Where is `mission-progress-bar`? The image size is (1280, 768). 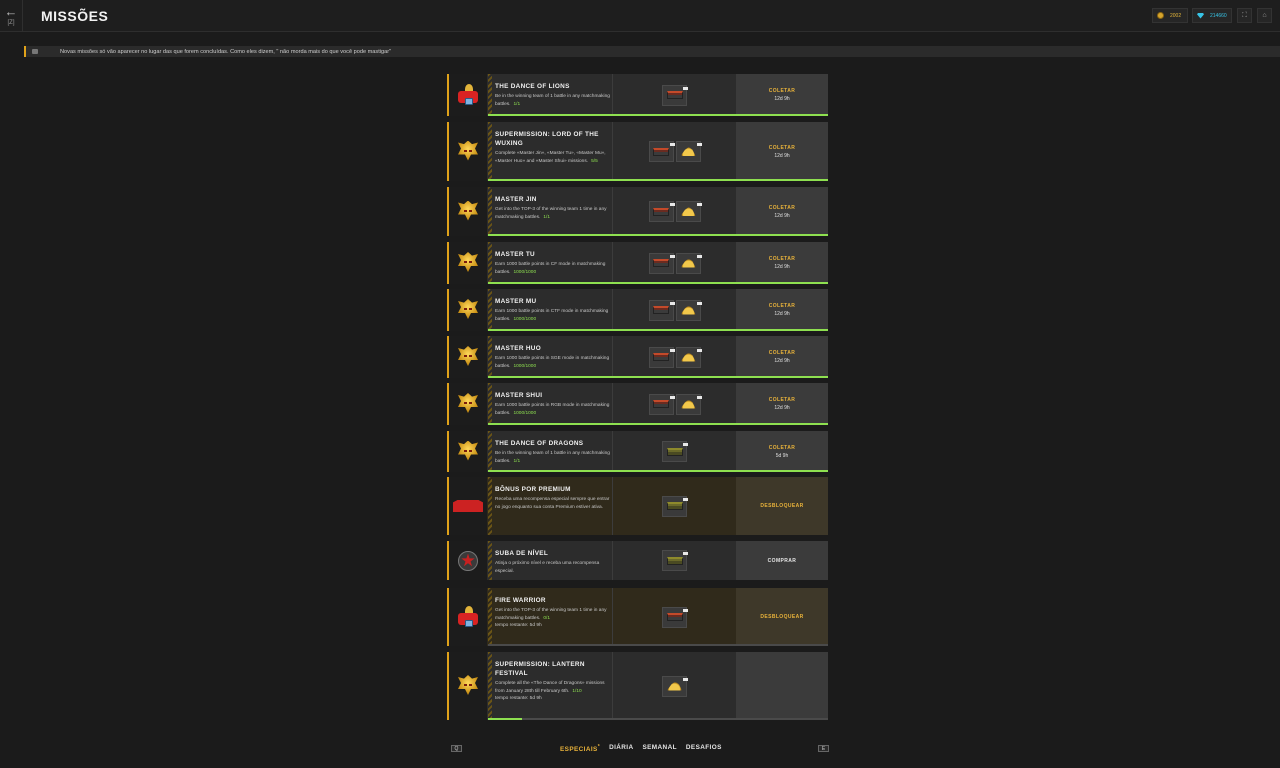
mission-progress-bar is located at coordinates (658, 235).